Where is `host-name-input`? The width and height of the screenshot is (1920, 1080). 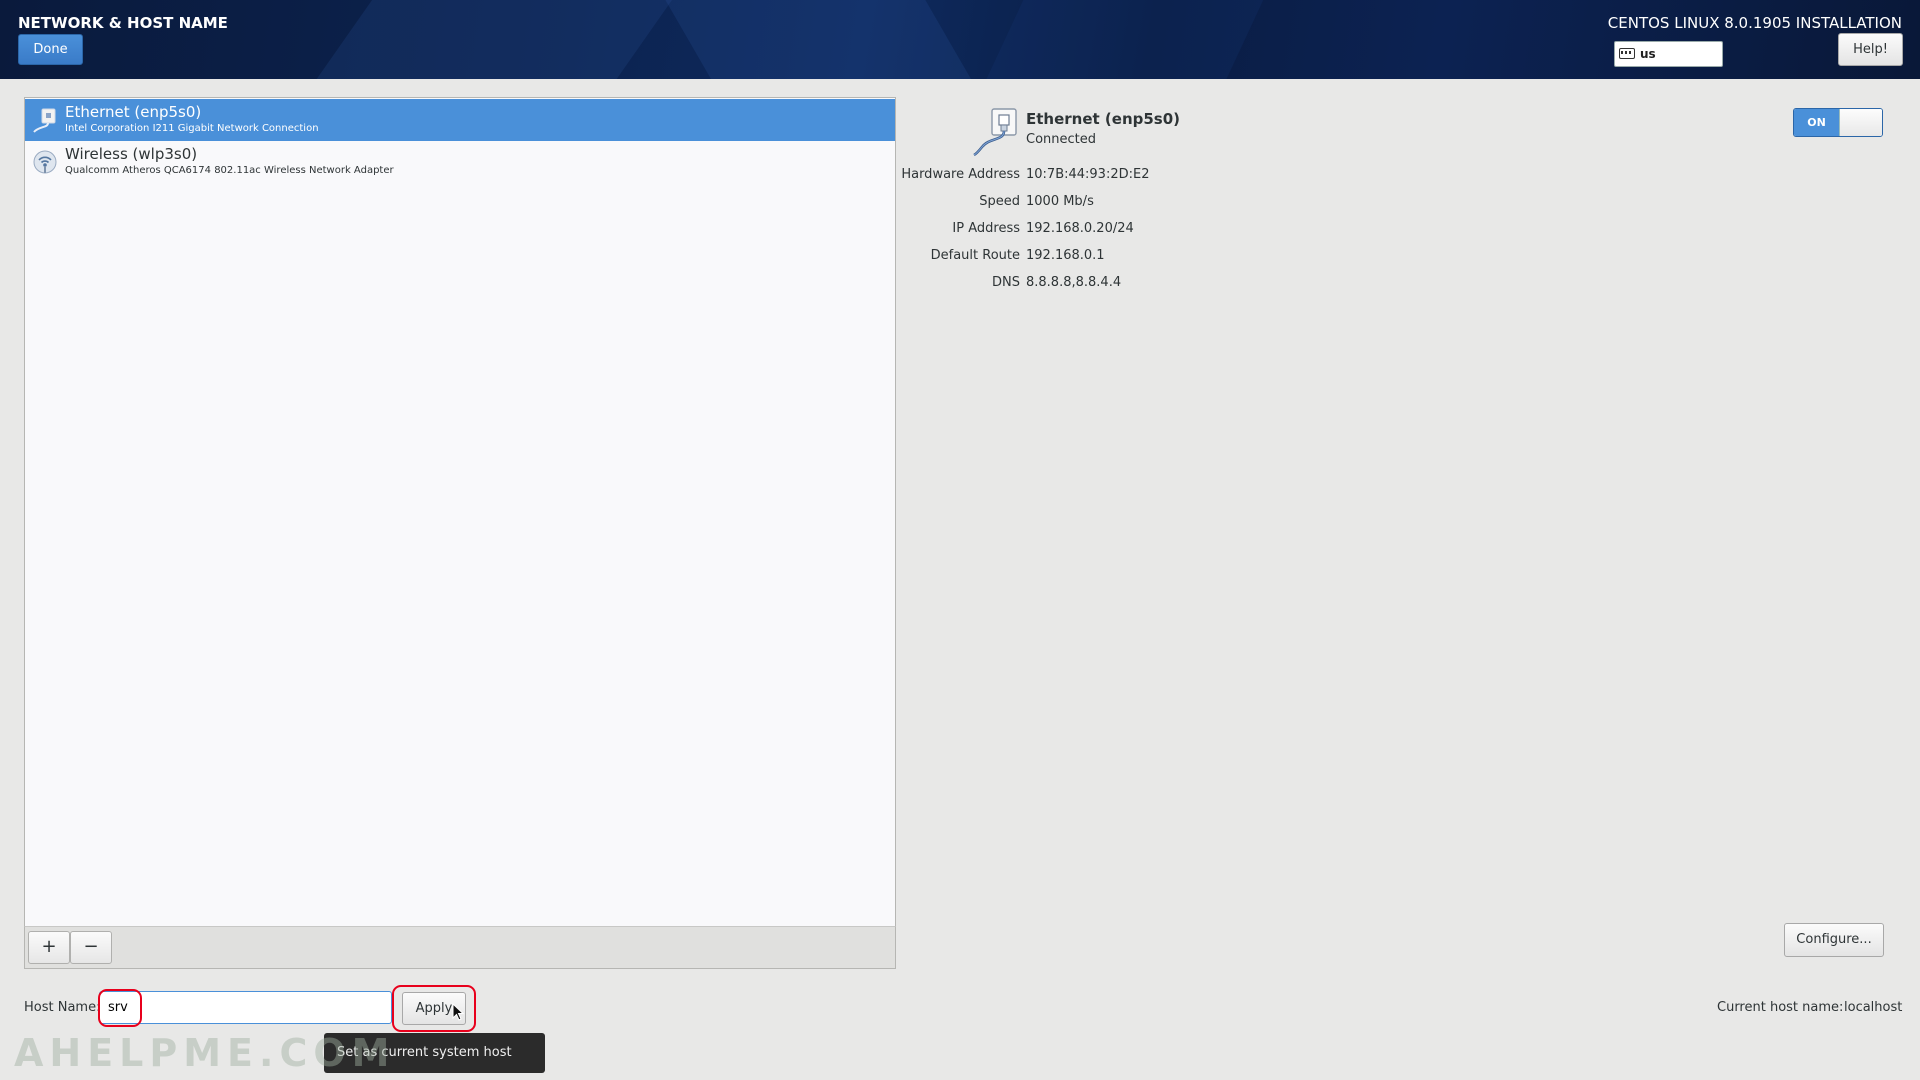 host-name-input is located at coordinates (245, 1007).